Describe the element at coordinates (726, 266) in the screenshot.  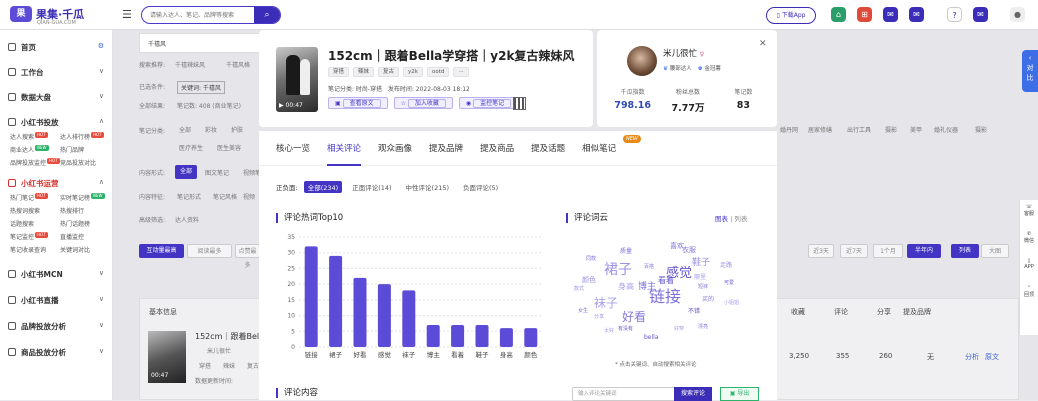
I see `cloud-word: 走路` at that location.